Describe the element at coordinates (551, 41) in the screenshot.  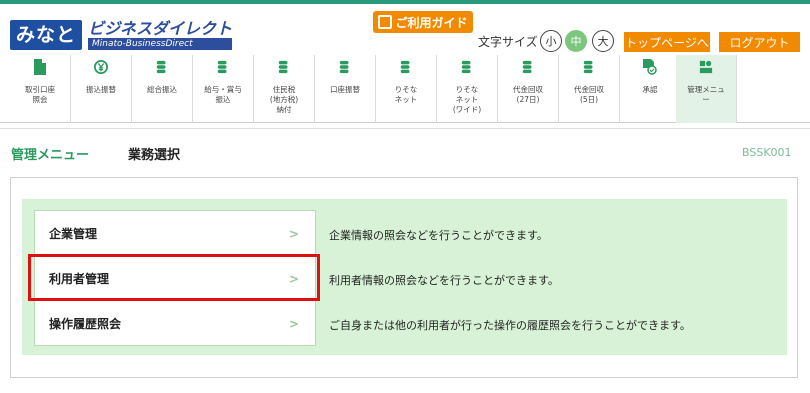
I see `font-size-small-button: 小` at that location.